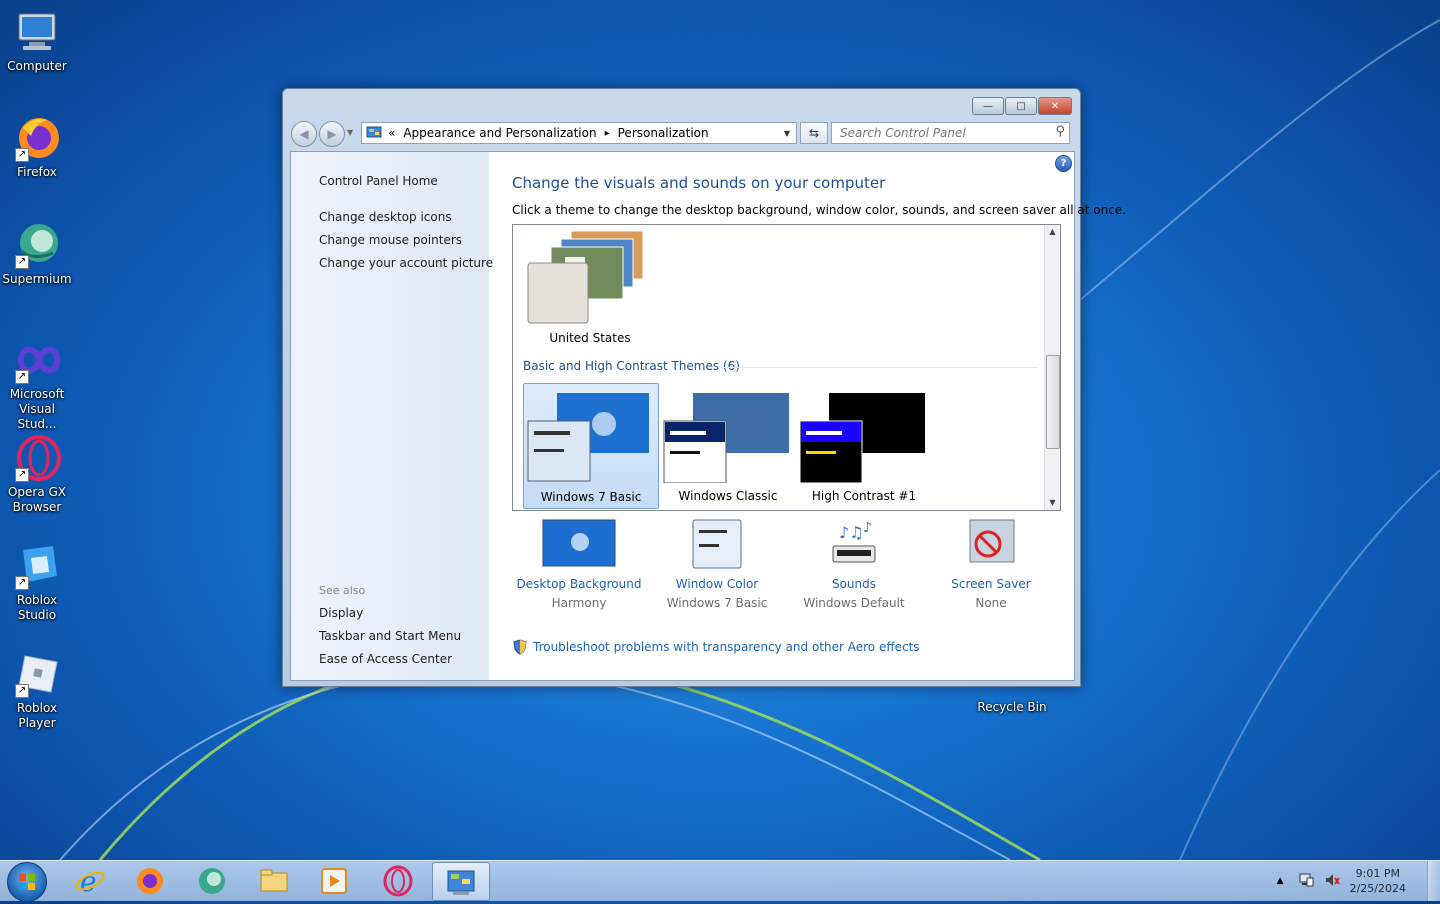 This screenshot has height=904, width=1440. What do you see at coordinates (787, 133) in the screenshot?
I see `address-dropdown-icon: ▼` at bounding box center [787, 133].